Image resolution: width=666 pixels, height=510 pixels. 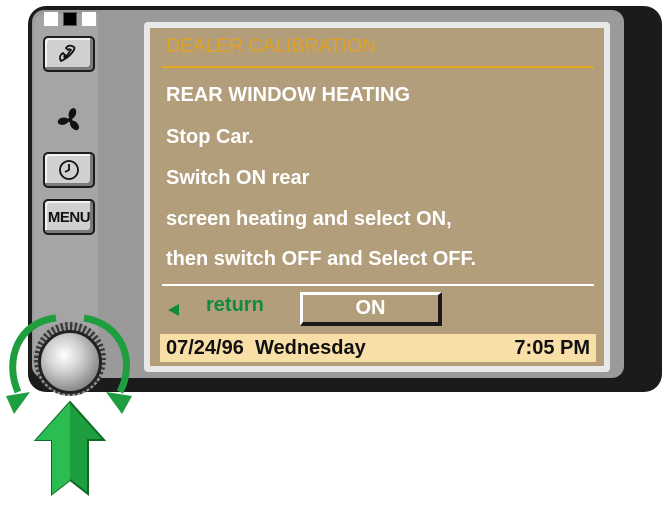 What do you see at coordinates (321, 259) in the screenshot?
I see `instruction-line: then switch OFF and Select OFF.` at bounding box center [321, 259].